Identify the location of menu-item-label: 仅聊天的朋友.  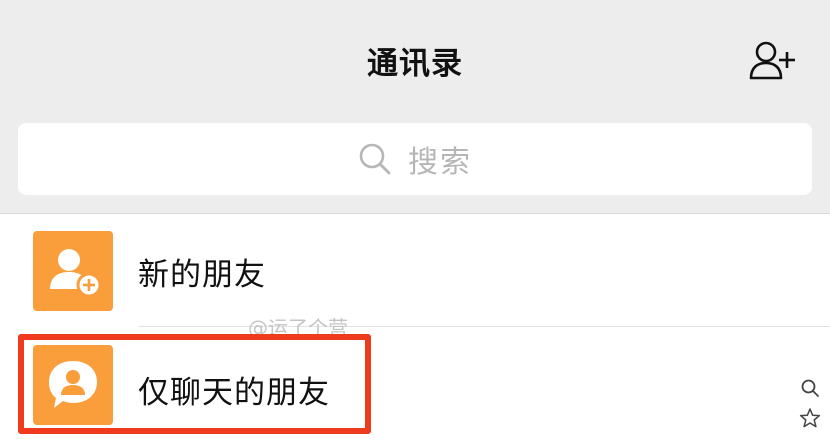
(234, 393).